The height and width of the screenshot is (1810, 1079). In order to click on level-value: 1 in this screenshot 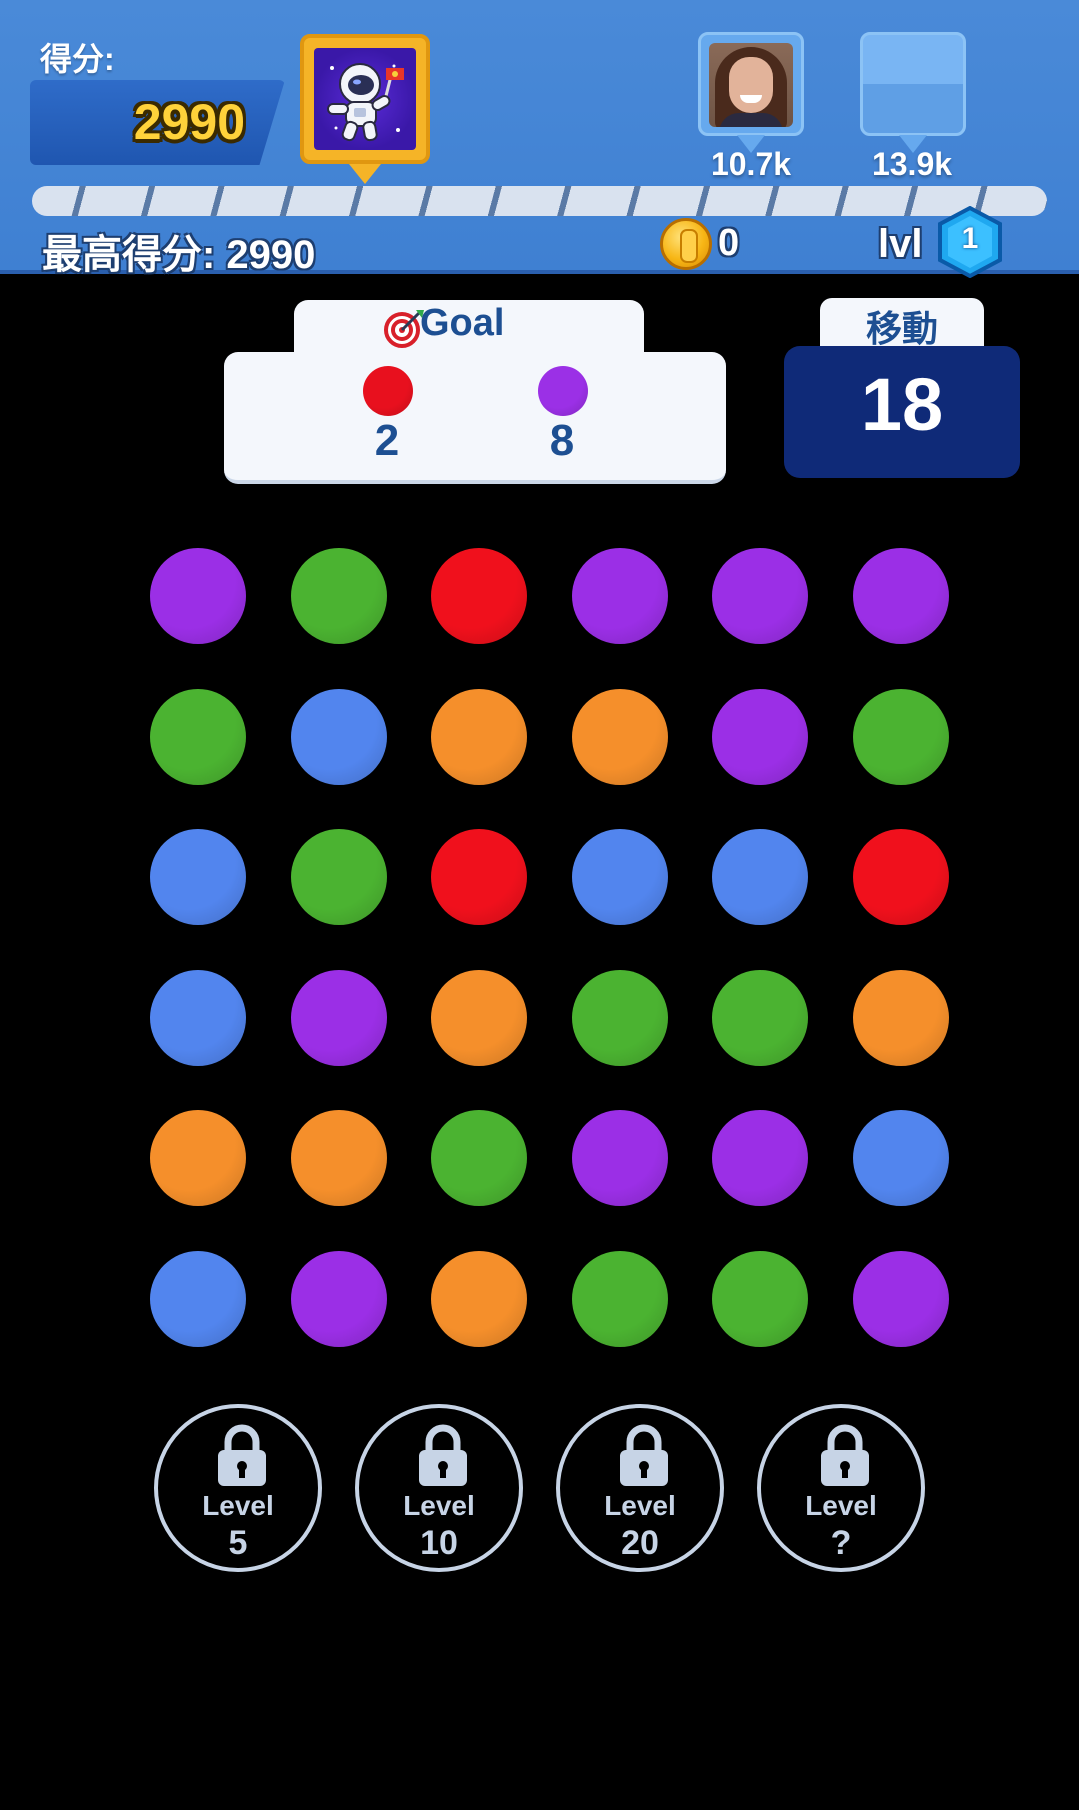, I will do `click(970, 238)`.